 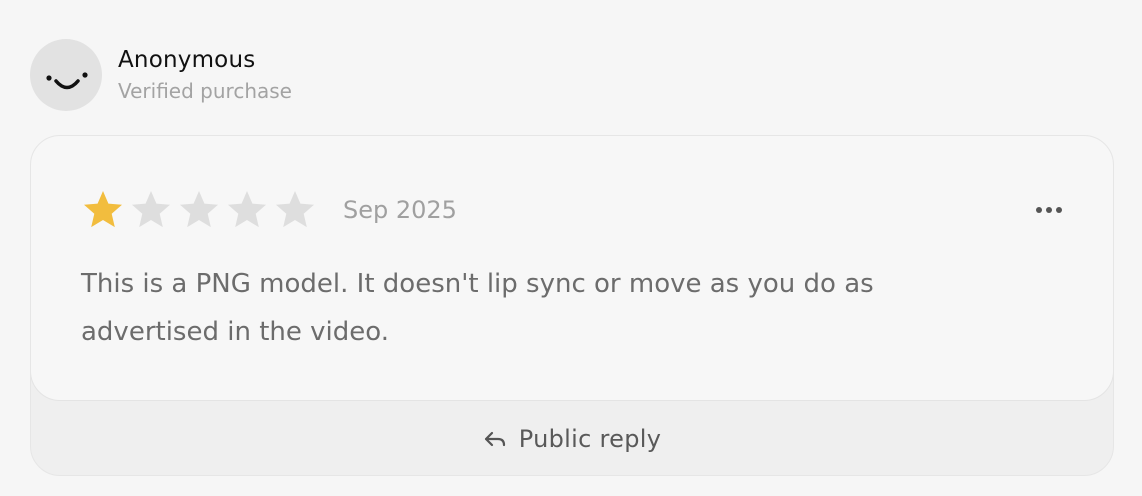 What do you see at coordinates (187, 60) in the screenshot?
I see `reviewer-name: Anonymous` at bounding box center [187, 60].